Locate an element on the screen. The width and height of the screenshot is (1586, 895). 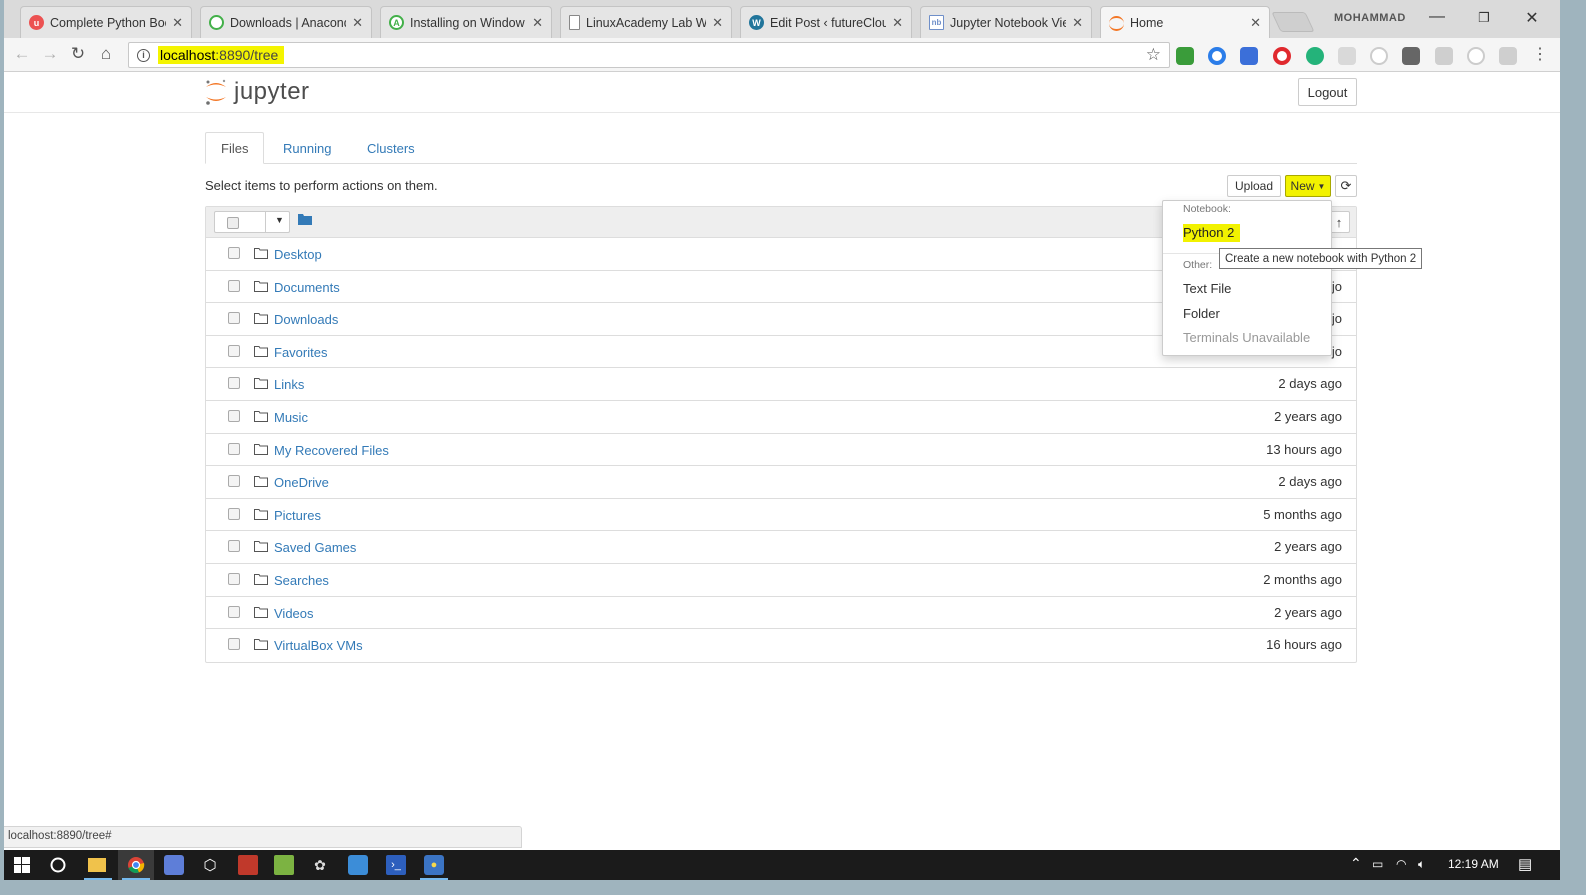
opera-icon is located at coordinates (1282, 56).